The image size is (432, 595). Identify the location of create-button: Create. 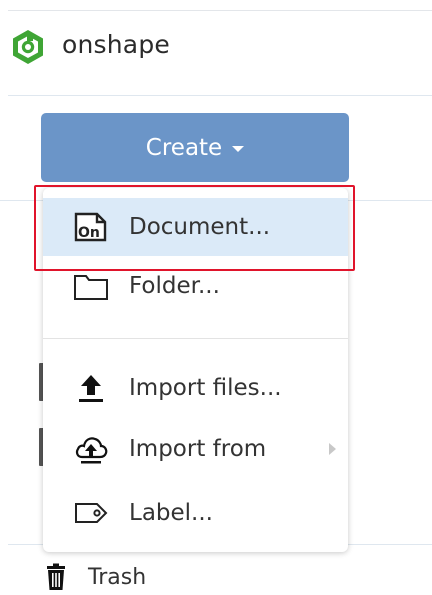
(195, 147).